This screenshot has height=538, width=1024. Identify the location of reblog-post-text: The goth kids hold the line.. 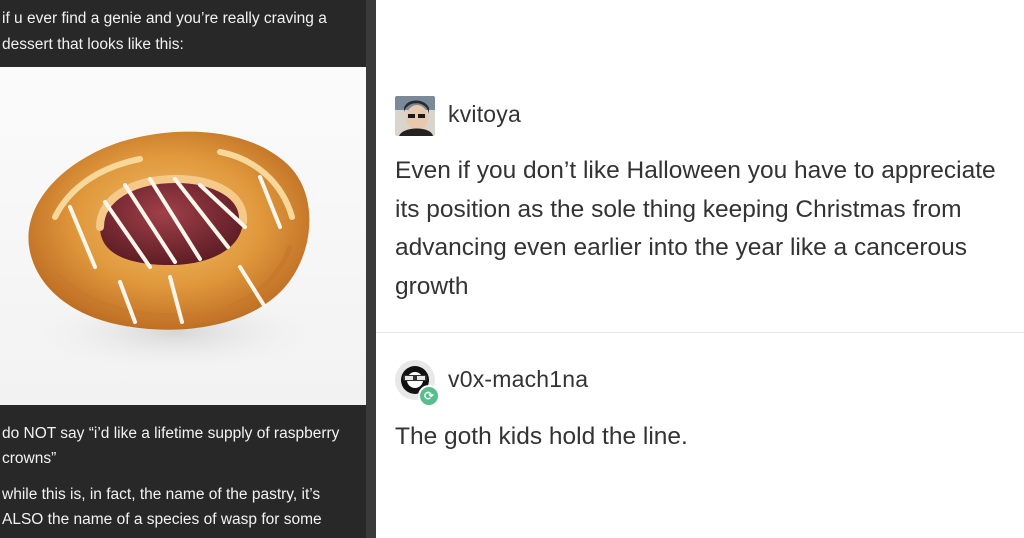
(541, 436).